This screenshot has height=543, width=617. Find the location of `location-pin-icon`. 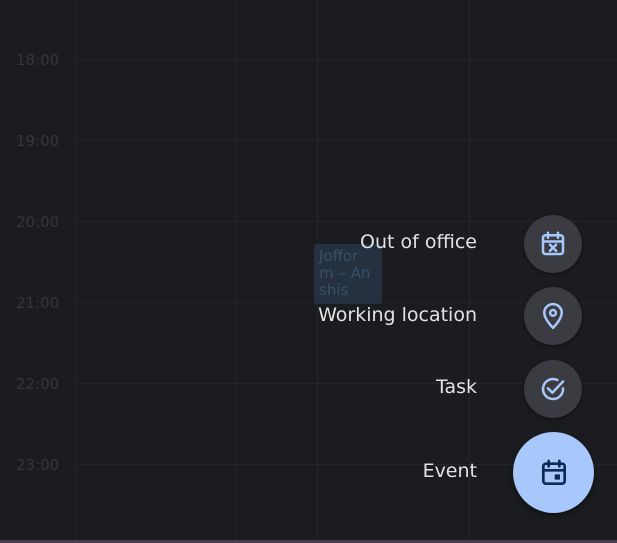

location-pin-icon is located at coordinates (553, 316).